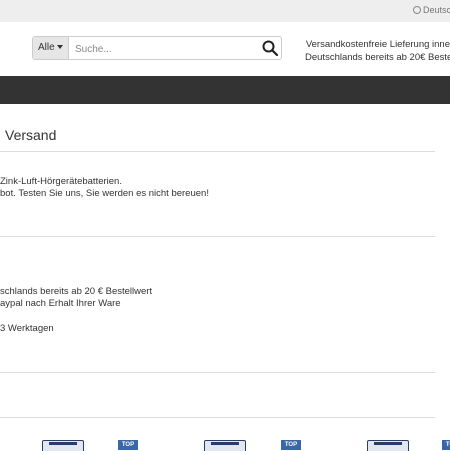  Describe the element at coordinates (436, 10) in the screenshot. I see `language-label: Deutsch` at that location.